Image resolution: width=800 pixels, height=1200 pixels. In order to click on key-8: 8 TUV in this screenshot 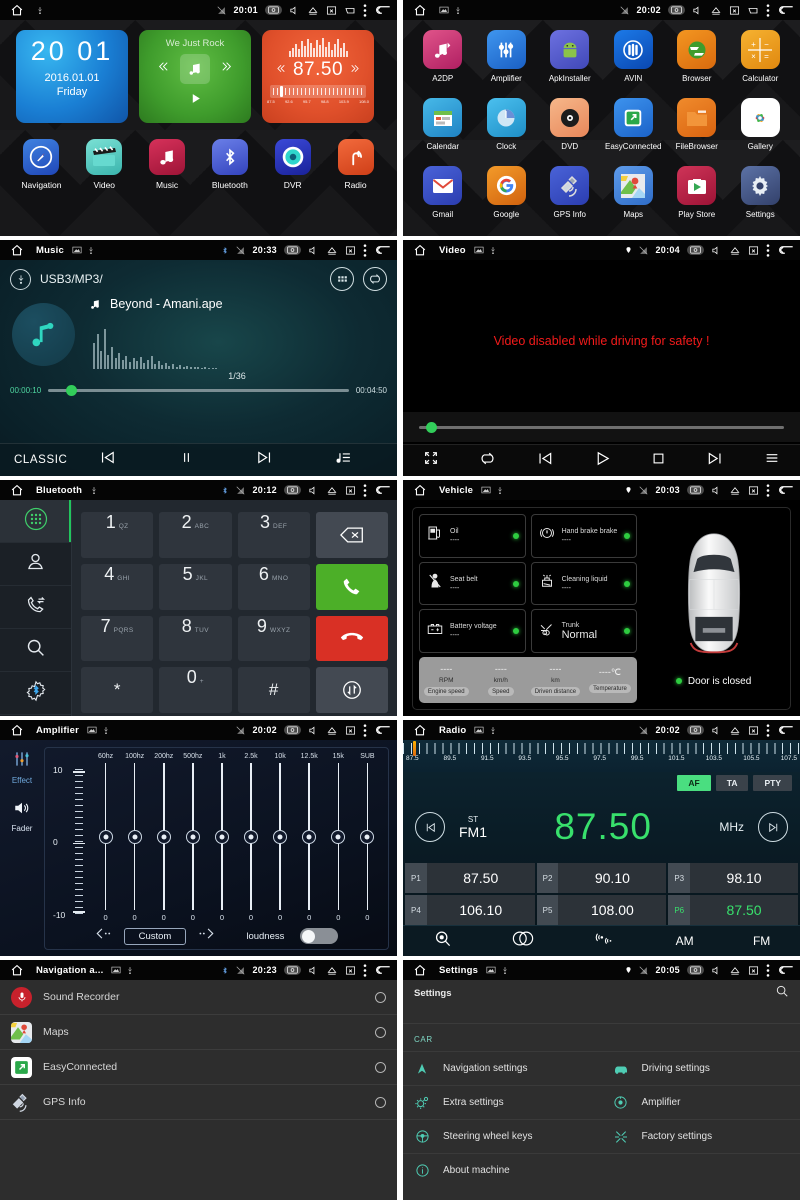, I will do `click(195, 638)`.